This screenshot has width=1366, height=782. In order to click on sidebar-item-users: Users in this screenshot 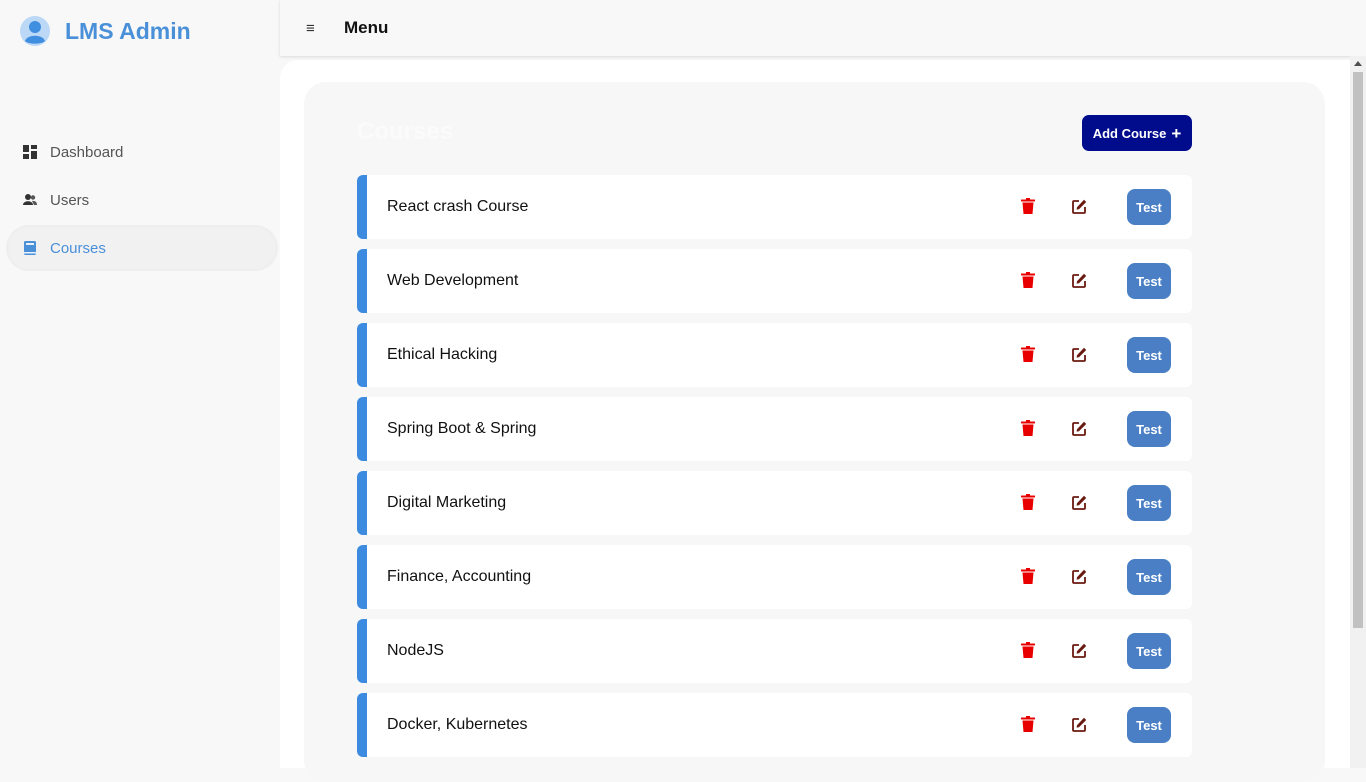, I will do `click(140, 200)`.